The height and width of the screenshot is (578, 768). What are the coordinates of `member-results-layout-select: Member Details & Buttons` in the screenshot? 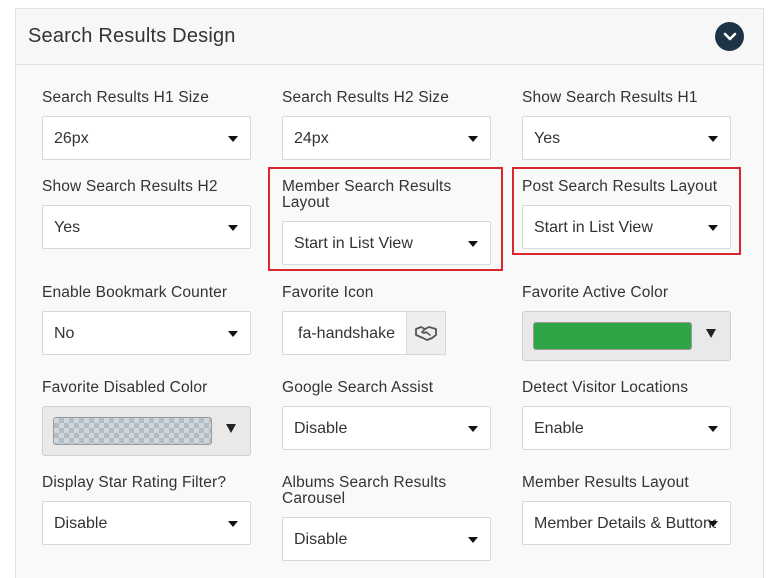 It's located at (626, 523).